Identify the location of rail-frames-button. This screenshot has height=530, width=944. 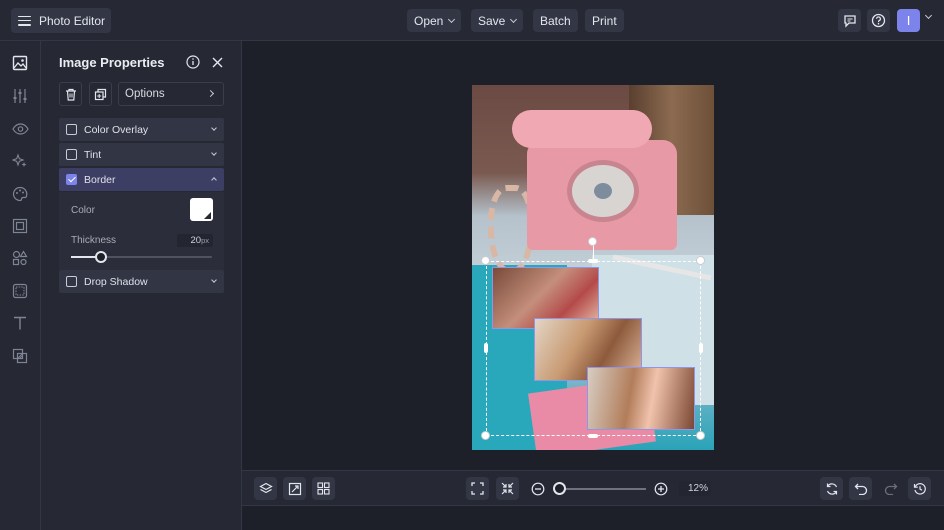
(20, 226).